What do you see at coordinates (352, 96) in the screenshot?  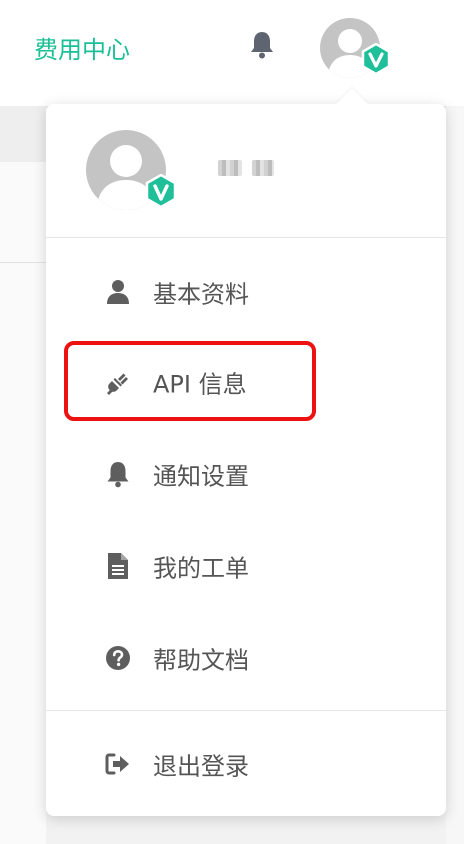 I see `dropdown-caret` at bounding box center [352, 96].